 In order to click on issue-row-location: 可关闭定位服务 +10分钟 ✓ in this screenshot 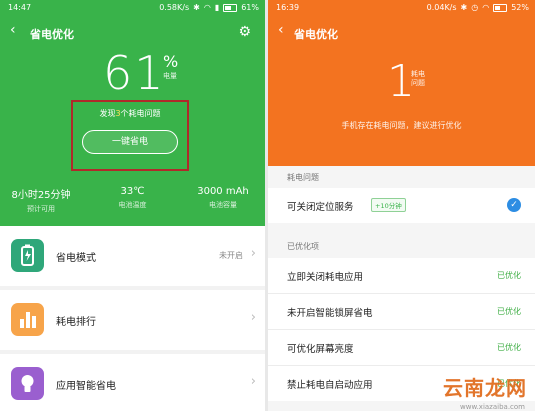, I will do `click(401, 205)`.